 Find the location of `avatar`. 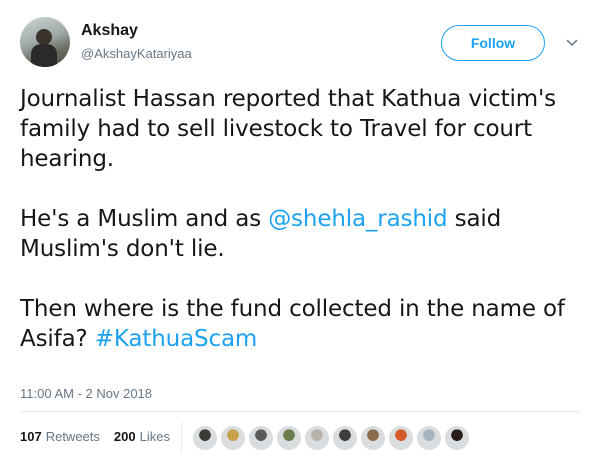

avatar is located at coordinates (45, 42).